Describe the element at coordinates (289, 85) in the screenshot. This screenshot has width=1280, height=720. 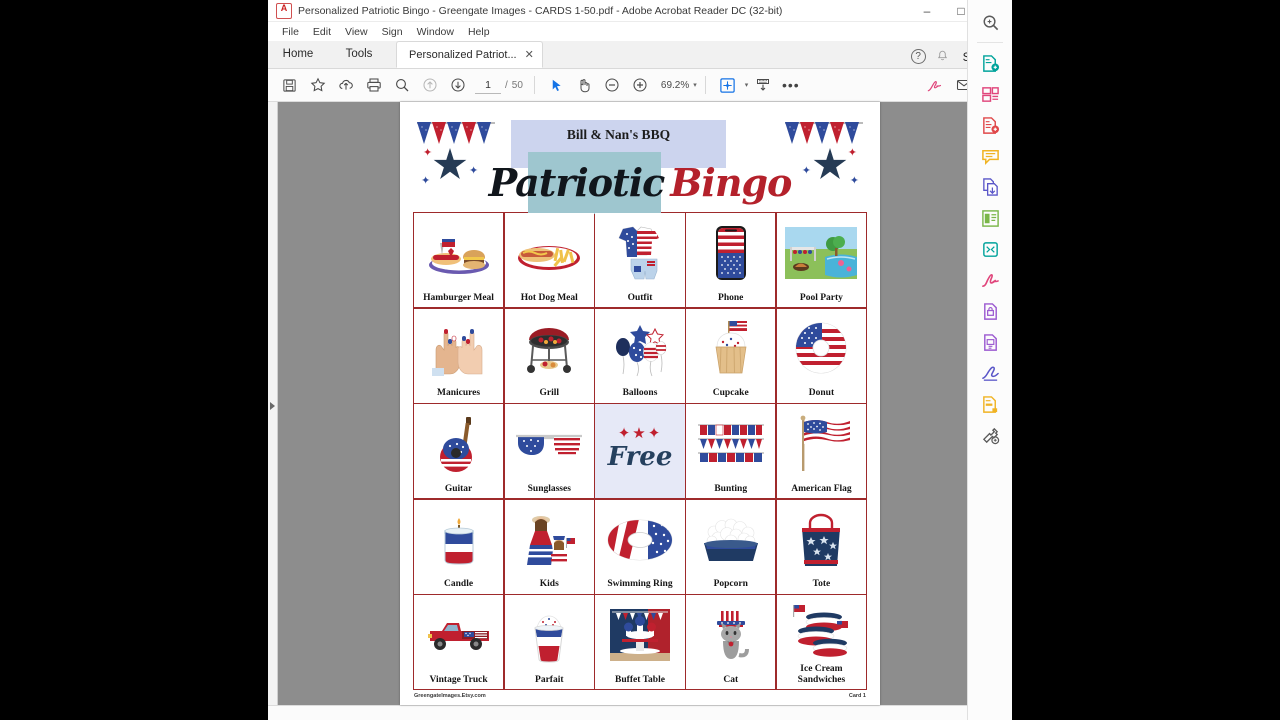
I see `save-icon` at that location.